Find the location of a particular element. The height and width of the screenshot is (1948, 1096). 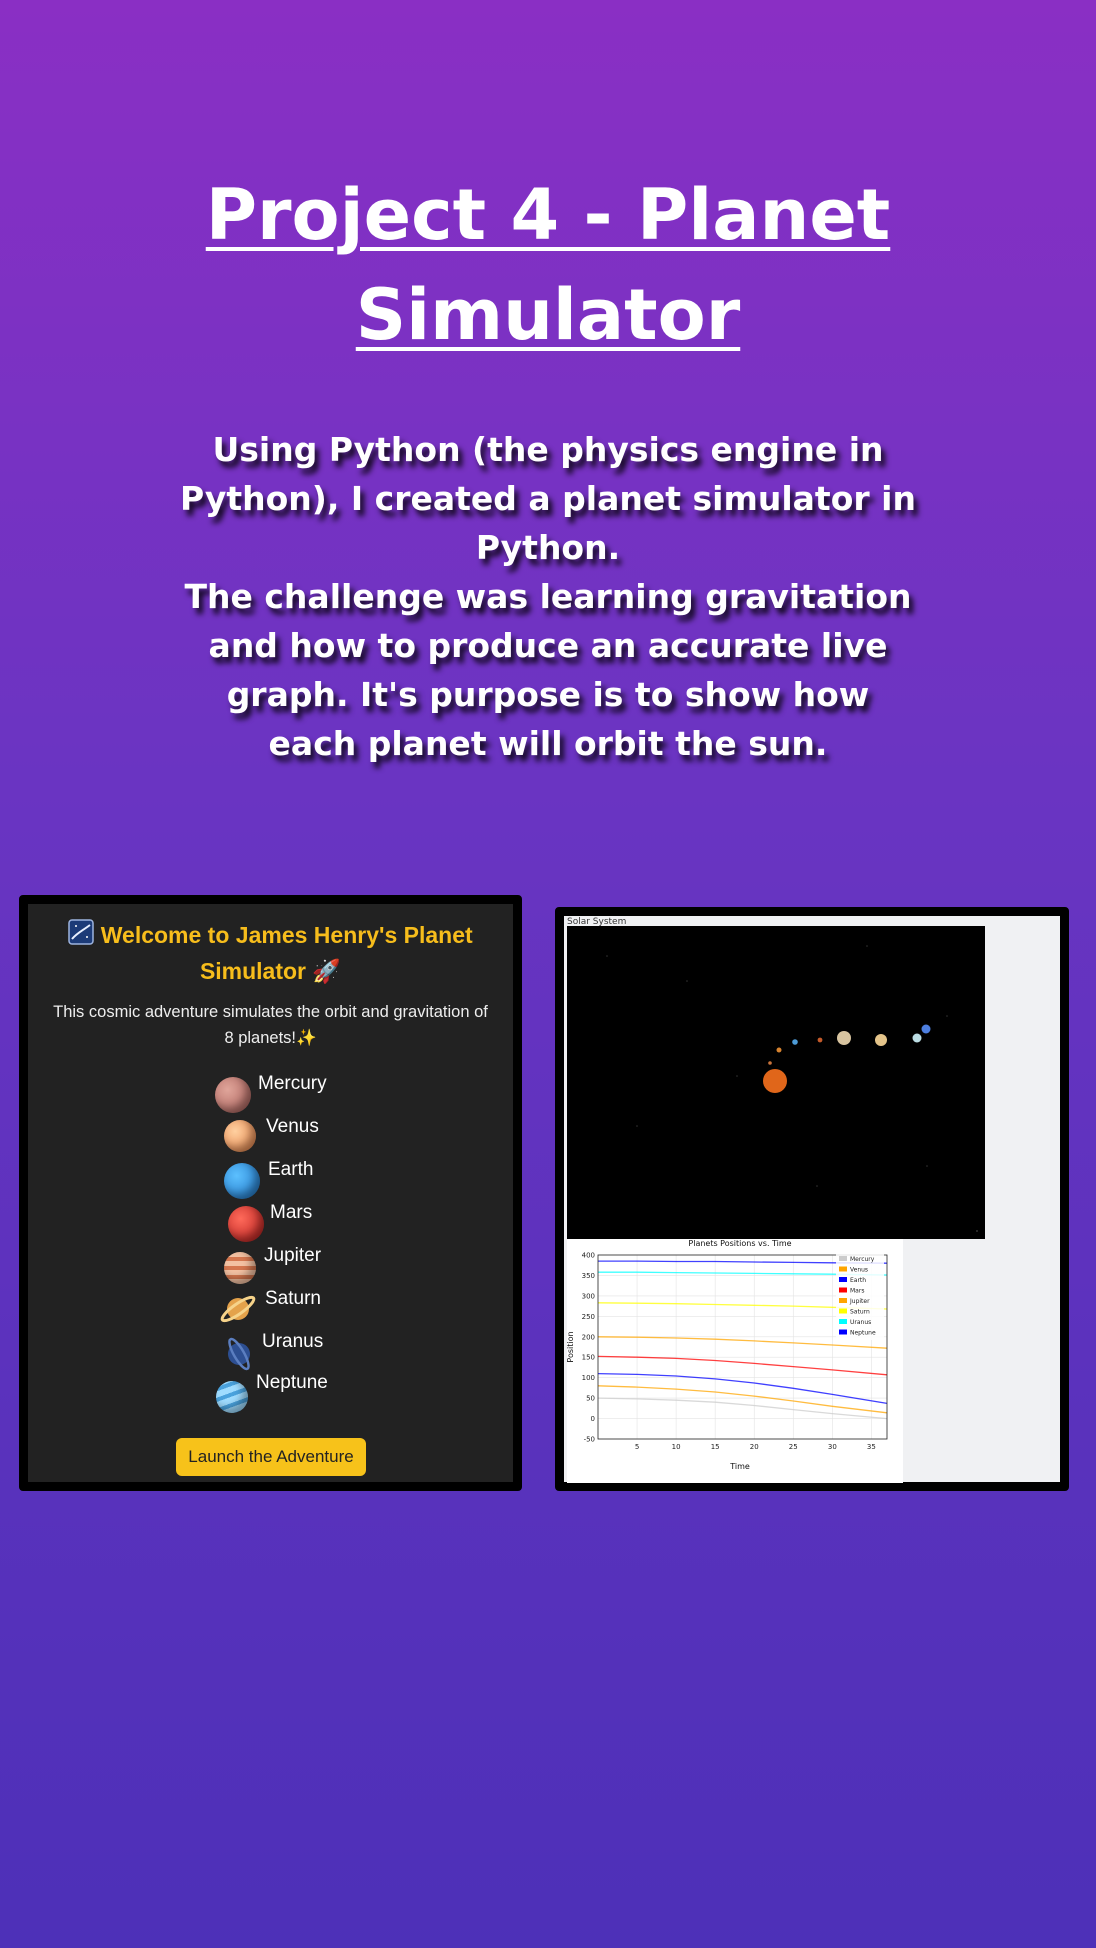

sun-body is located at coordinates (775, 1081).